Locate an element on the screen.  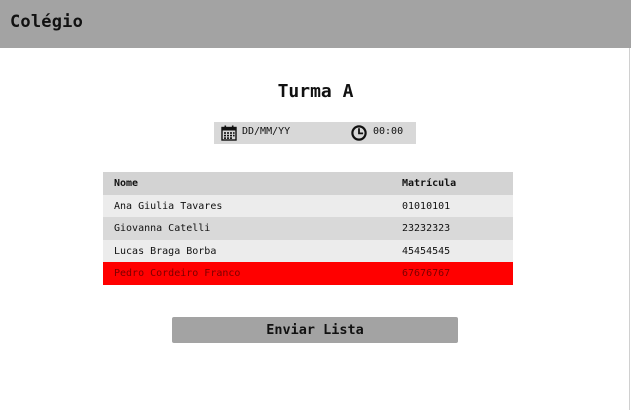
table-row-highlighted: Pedro Cordeiro Franco 67676767 is located at coordinates (308, 273).